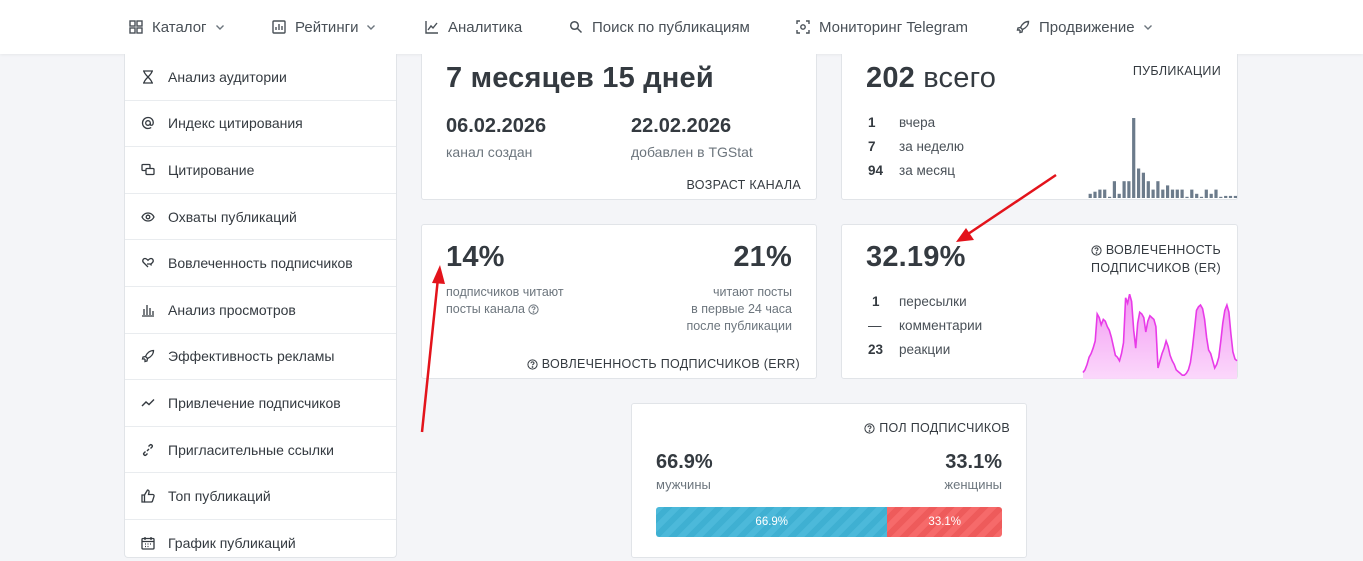  I want to click on nav-telegram-monitoring: Мониторинг Telegram, so click(881, 27).